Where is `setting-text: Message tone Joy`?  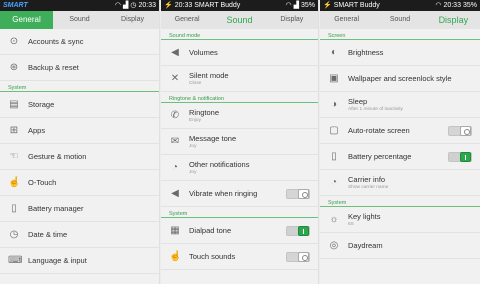 setting-text: Message tone Joy is located at coordinates (249, 141).